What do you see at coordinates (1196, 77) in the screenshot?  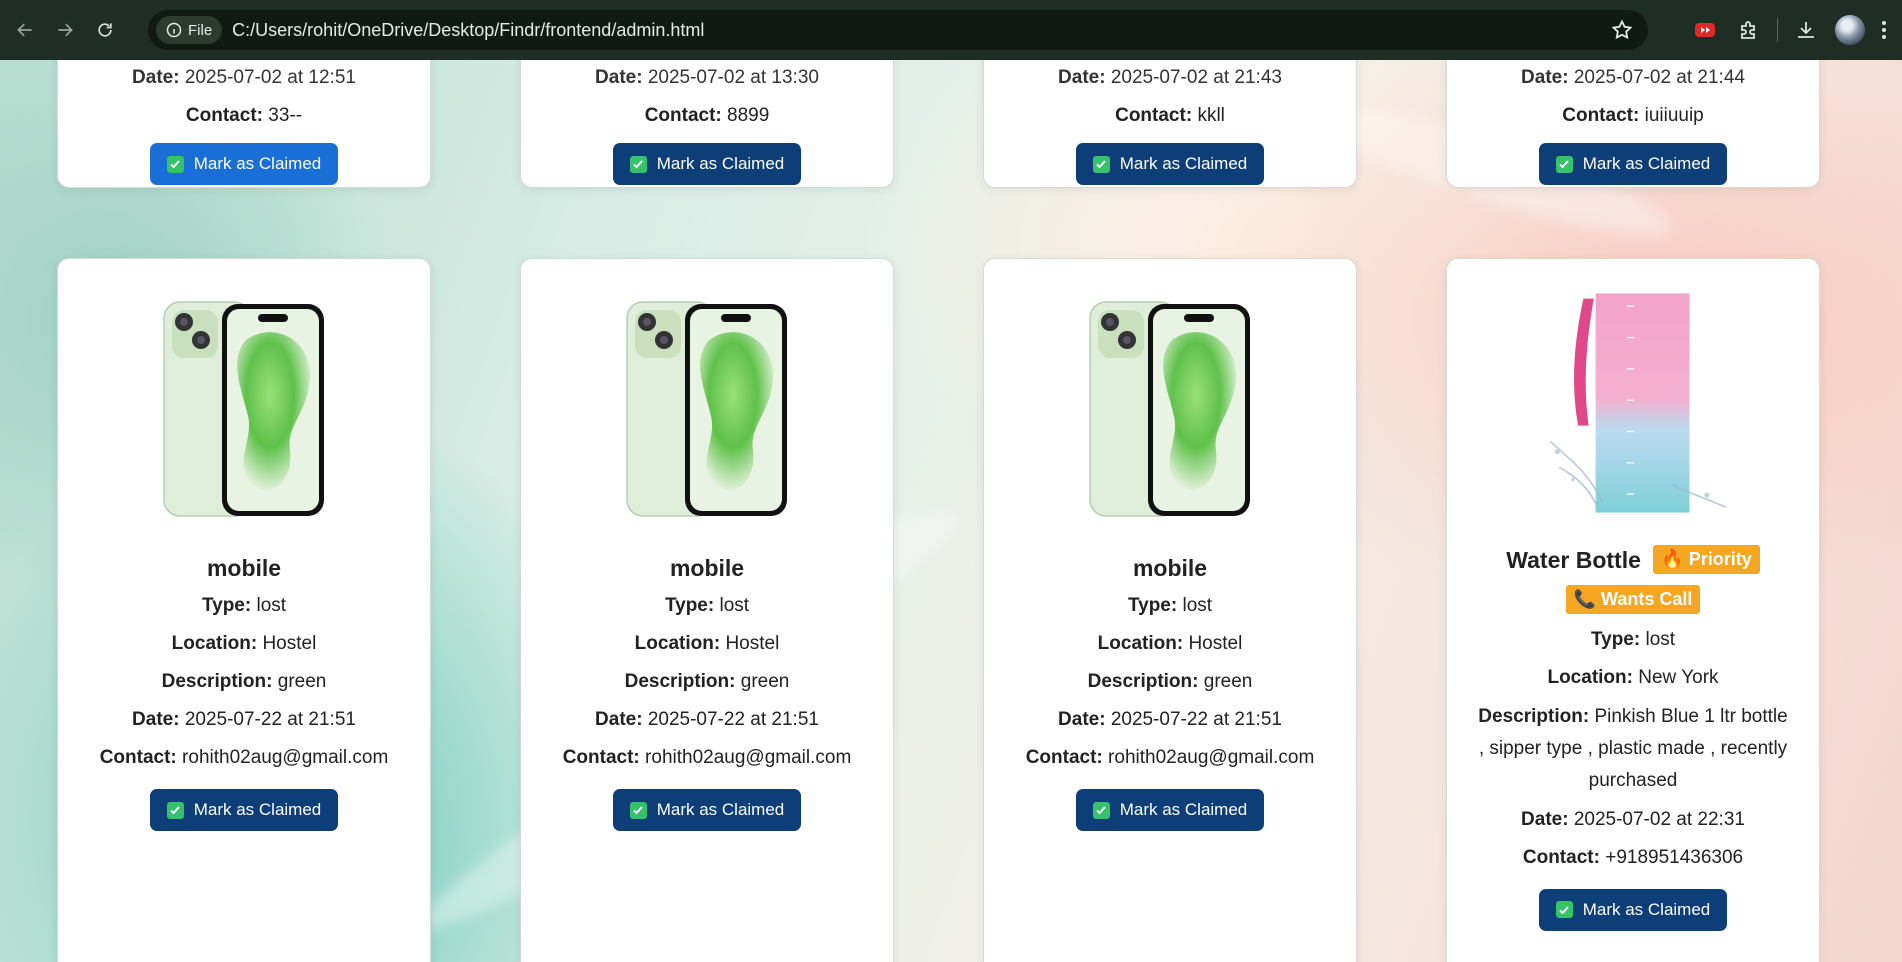 I see `date-value: 2025-07-02 at 21:43` at bounding box center [1196, 77].